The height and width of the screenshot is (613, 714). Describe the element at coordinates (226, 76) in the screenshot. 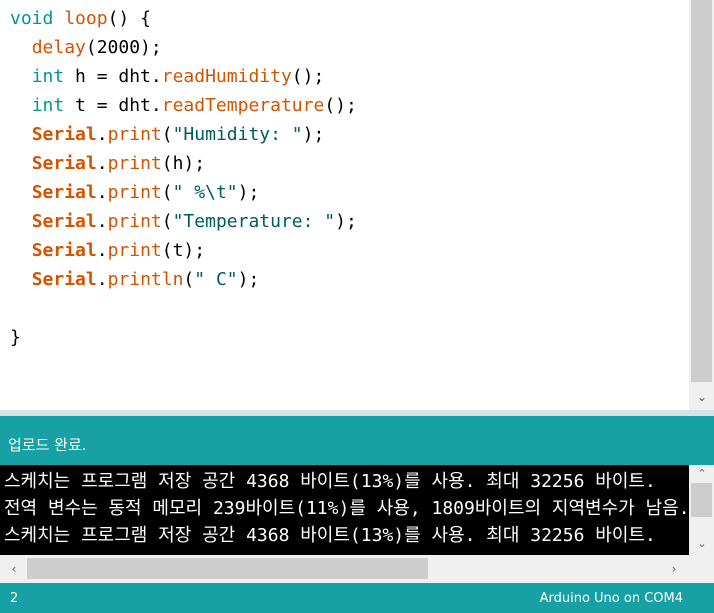

I see `code-token: readHumidity` at that location.